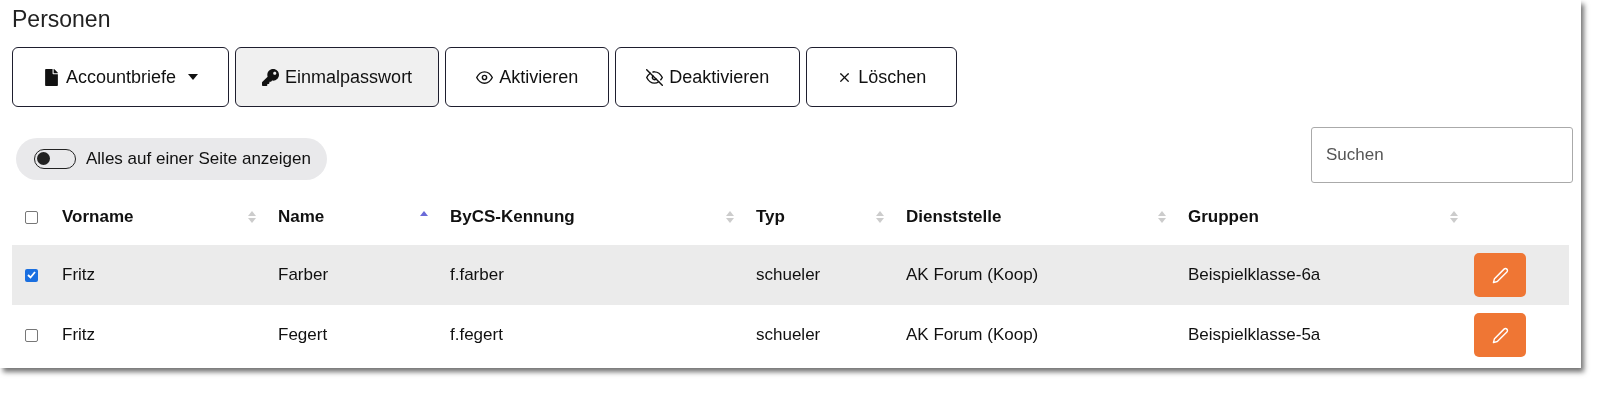  Describe the element at coordinates (303, 275) in the screenshot. I see `table-cell-text: Farber` at that location.